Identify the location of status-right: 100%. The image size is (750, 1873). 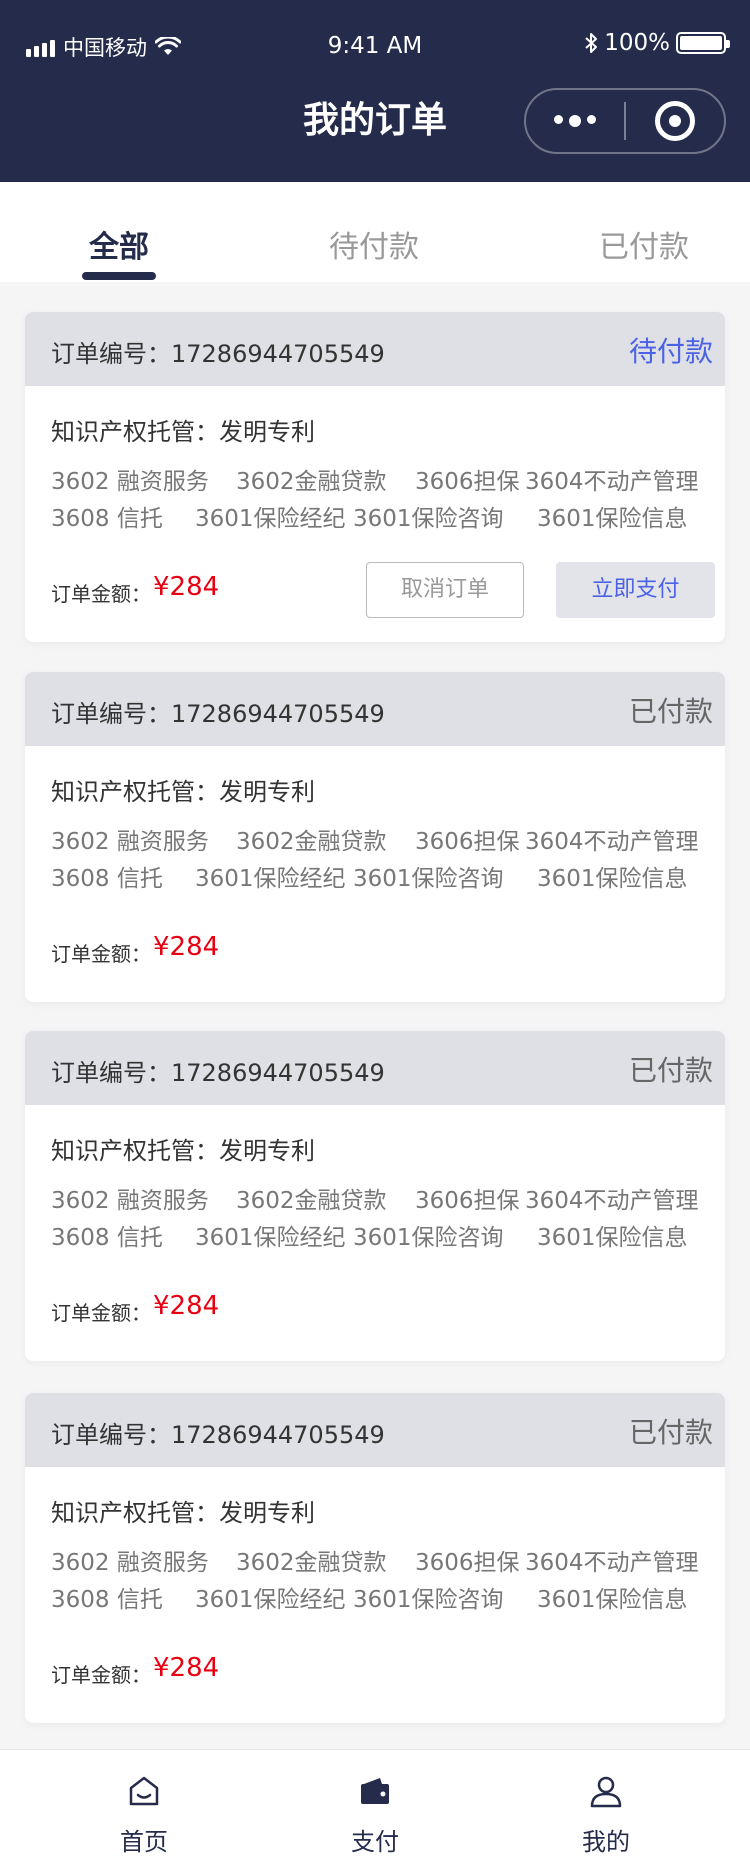
(657, 43).